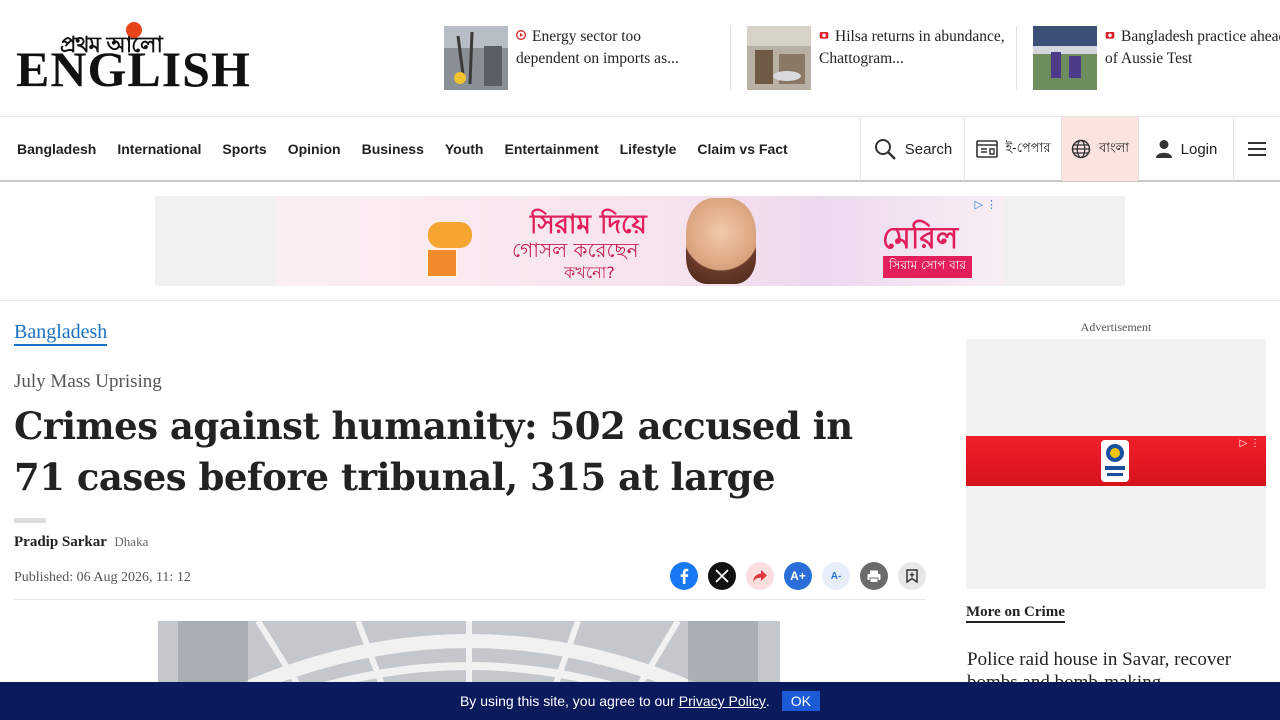  Describe the element at coordinates (1116, 327) in the screenshot. I see `advertisement-label: Advertisement` at that location.